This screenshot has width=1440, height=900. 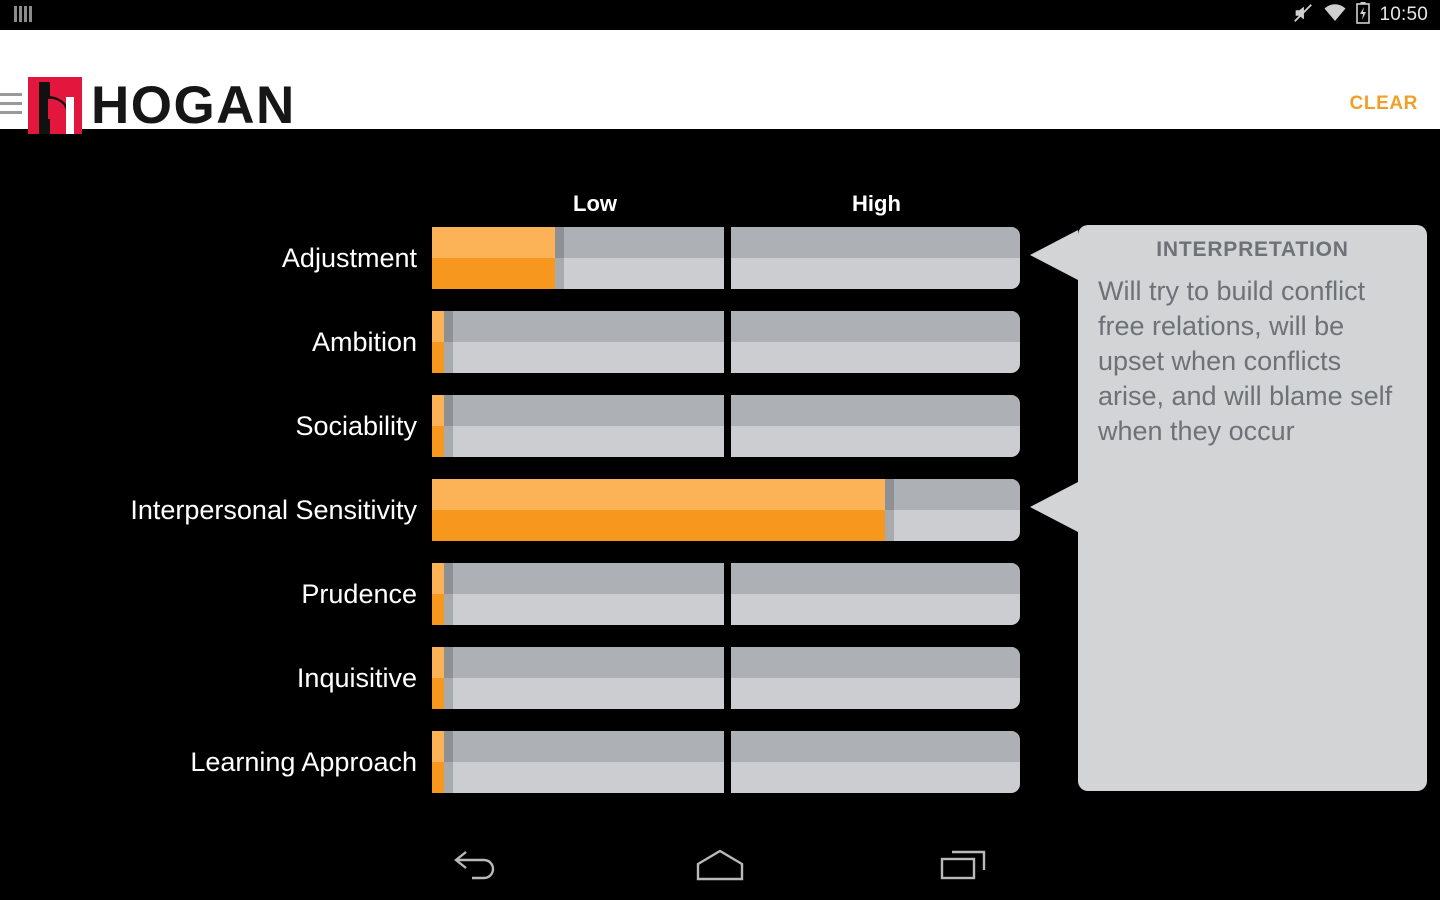 I want to click on hogan-h-logo-icon, so click(x=55, y=105).